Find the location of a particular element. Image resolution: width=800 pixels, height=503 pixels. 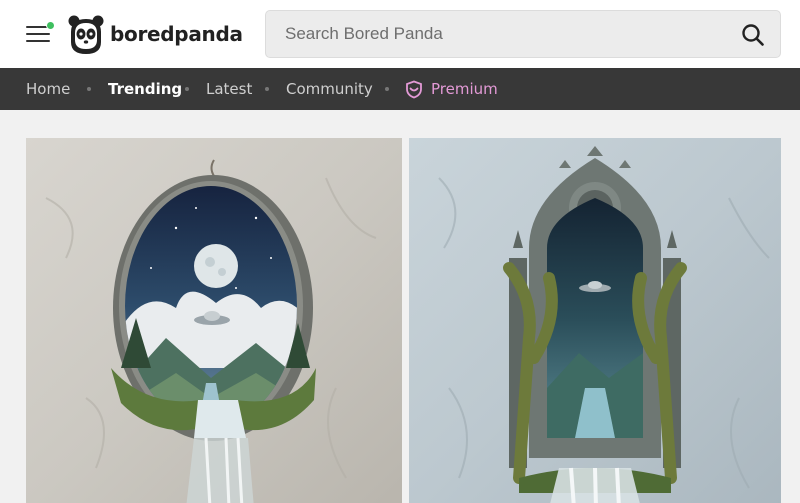

search-icon is located at coordinates (753, 35).